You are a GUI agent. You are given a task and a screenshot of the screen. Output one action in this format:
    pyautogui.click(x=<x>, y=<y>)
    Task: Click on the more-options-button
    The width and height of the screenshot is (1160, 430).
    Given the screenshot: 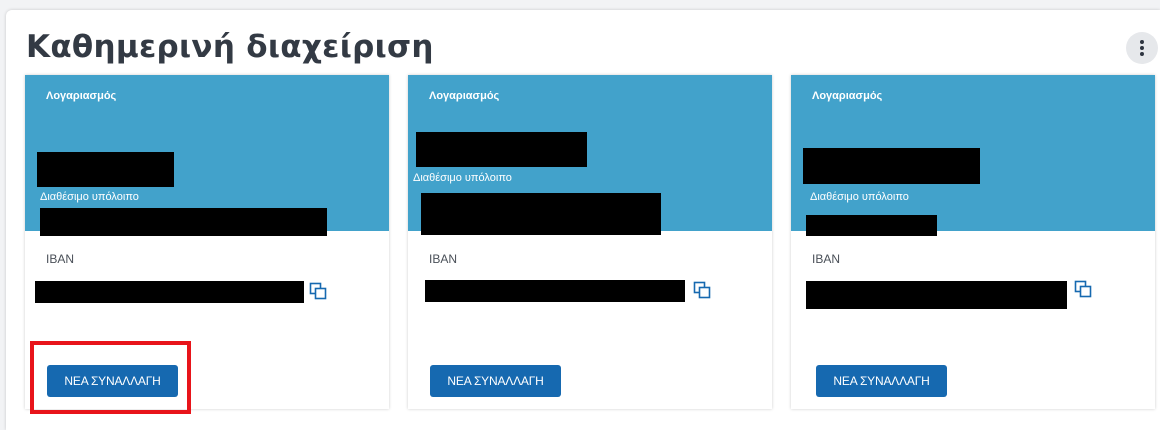 What is the action you would take?
    pyautogui.click(x=1142, y=48)
    